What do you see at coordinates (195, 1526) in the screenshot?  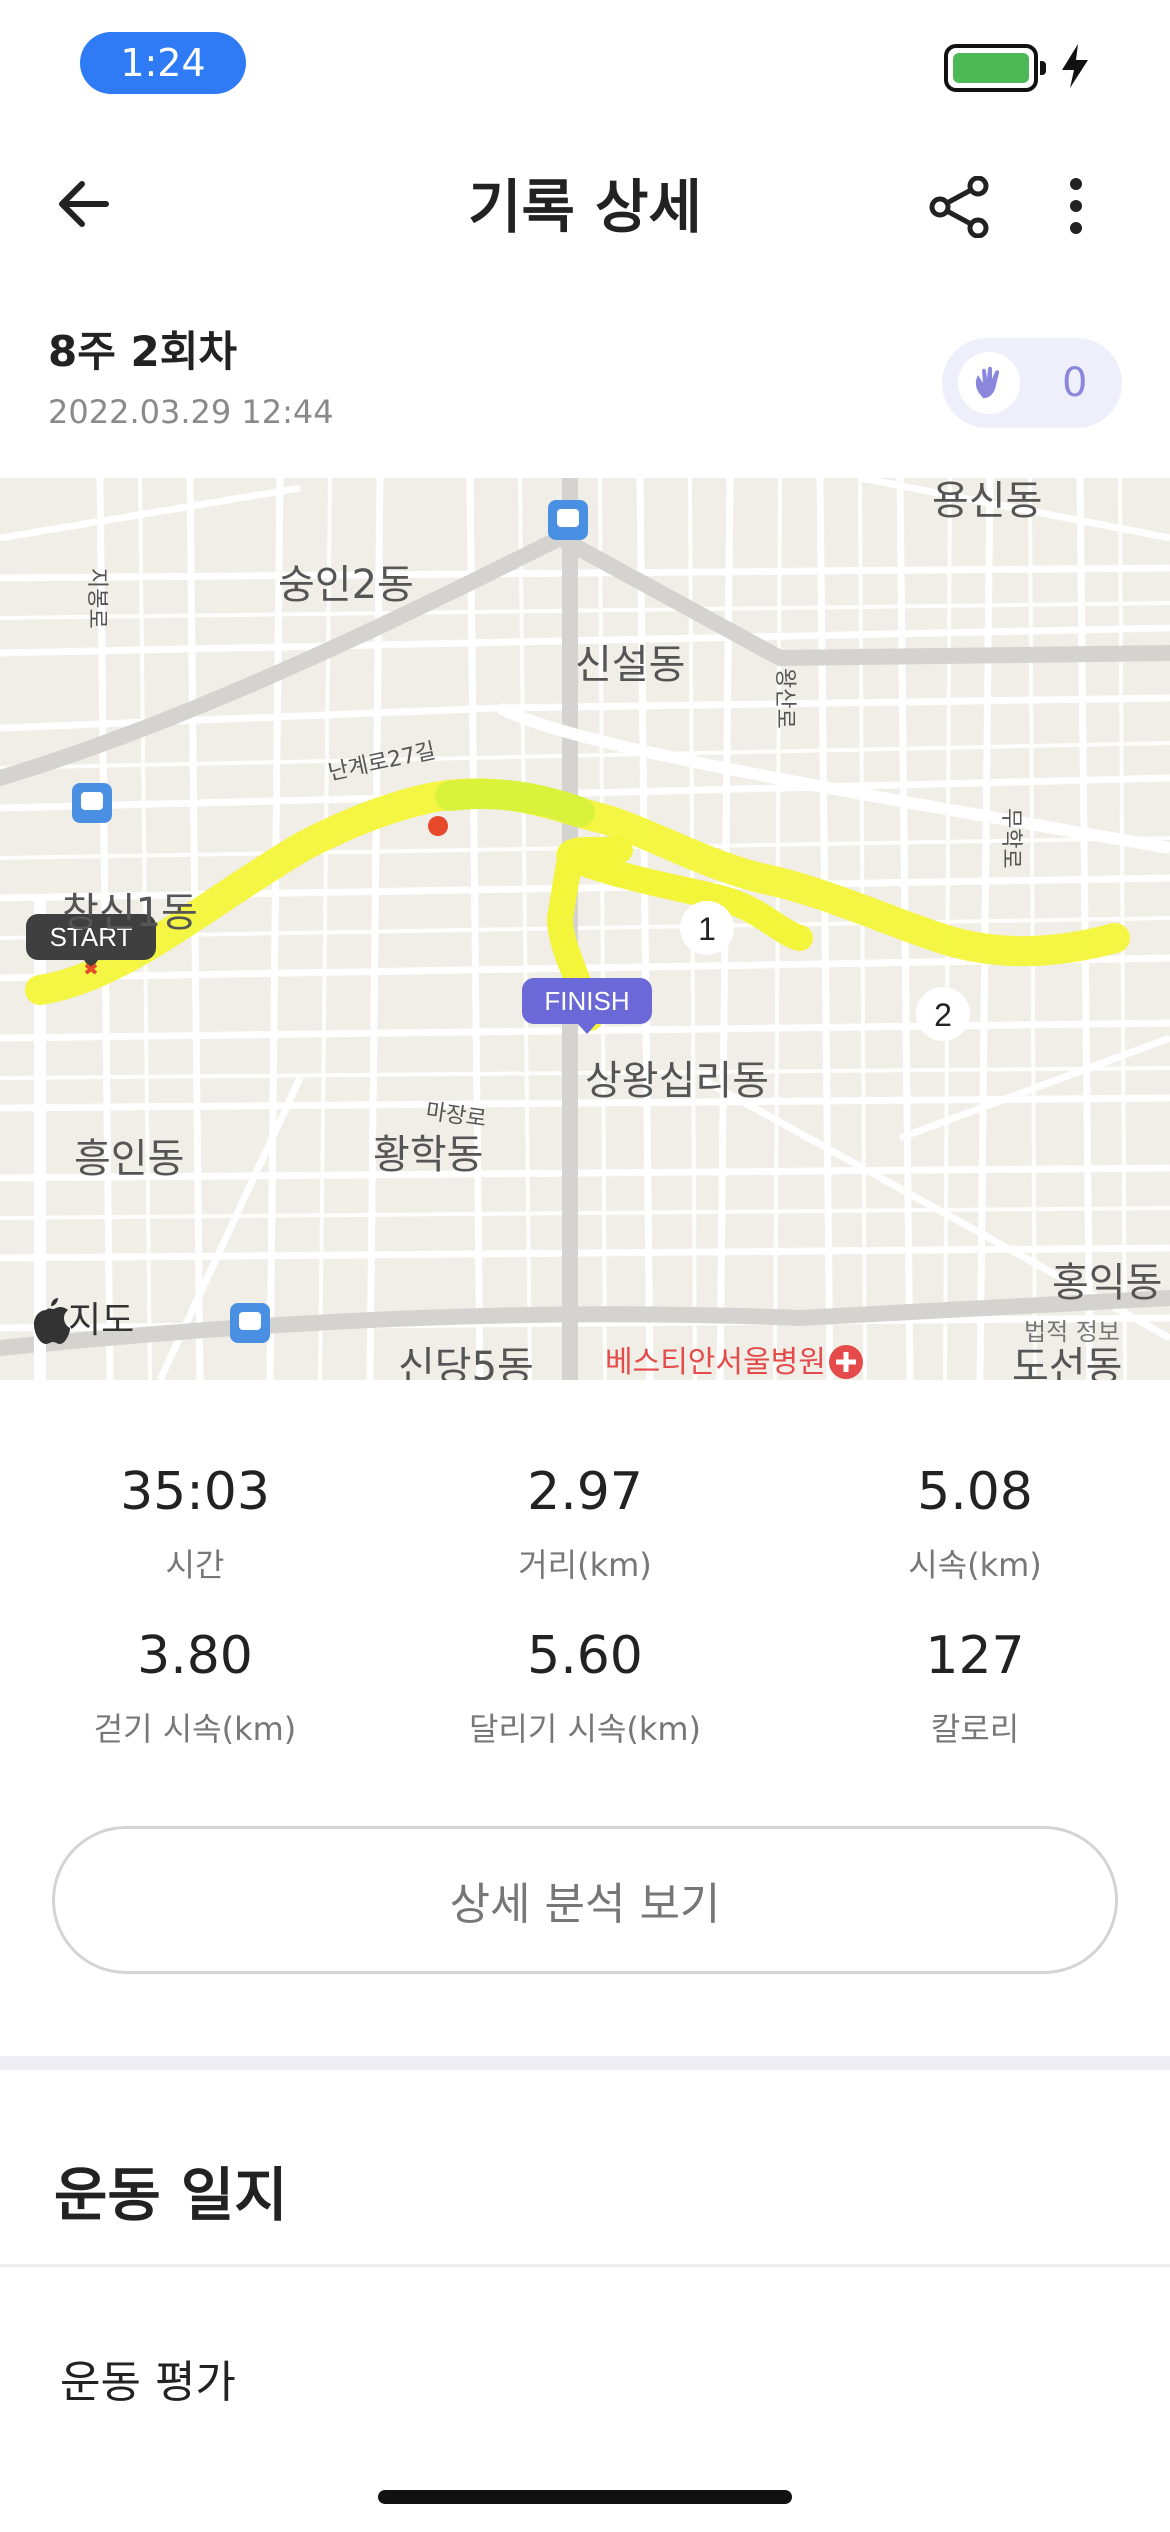 I see `stat-time: 35:03 시간` at bounding box center [195, 1526].